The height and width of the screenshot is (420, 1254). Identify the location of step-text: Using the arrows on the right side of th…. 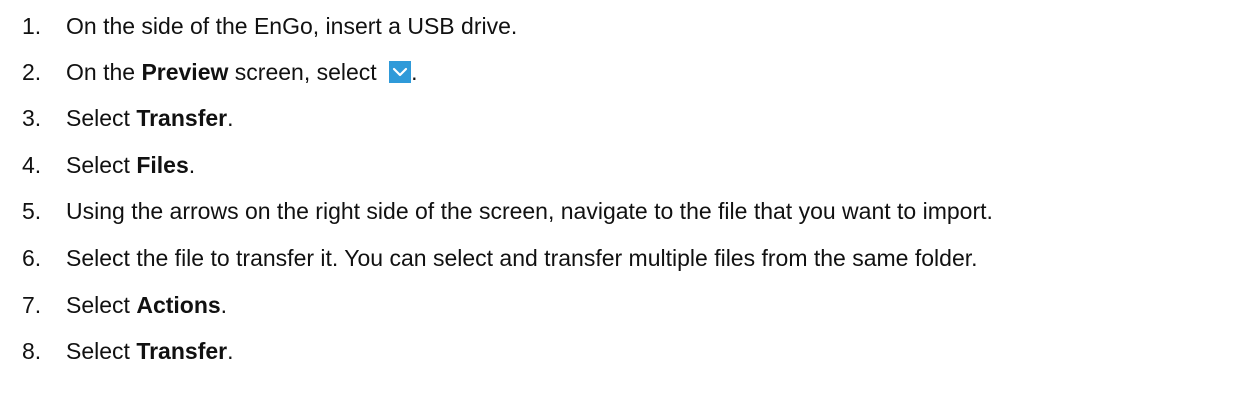
(529, 211).